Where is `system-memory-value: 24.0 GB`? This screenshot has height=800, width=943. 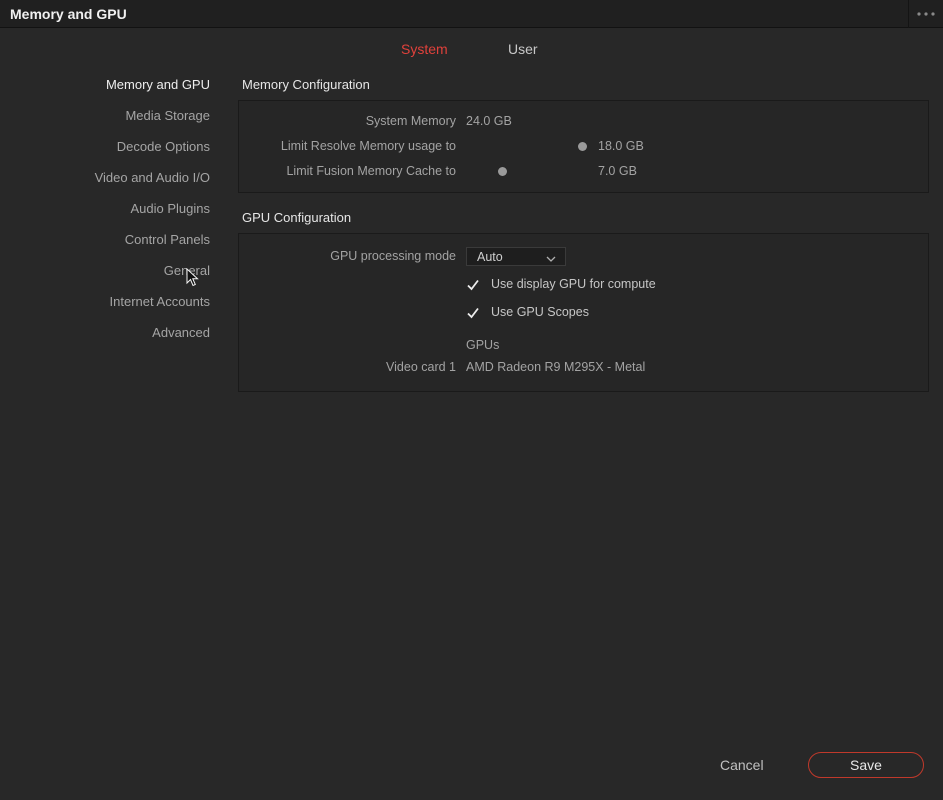 system-memory-value: 24.0 GB is located at coordinates (489, 121).